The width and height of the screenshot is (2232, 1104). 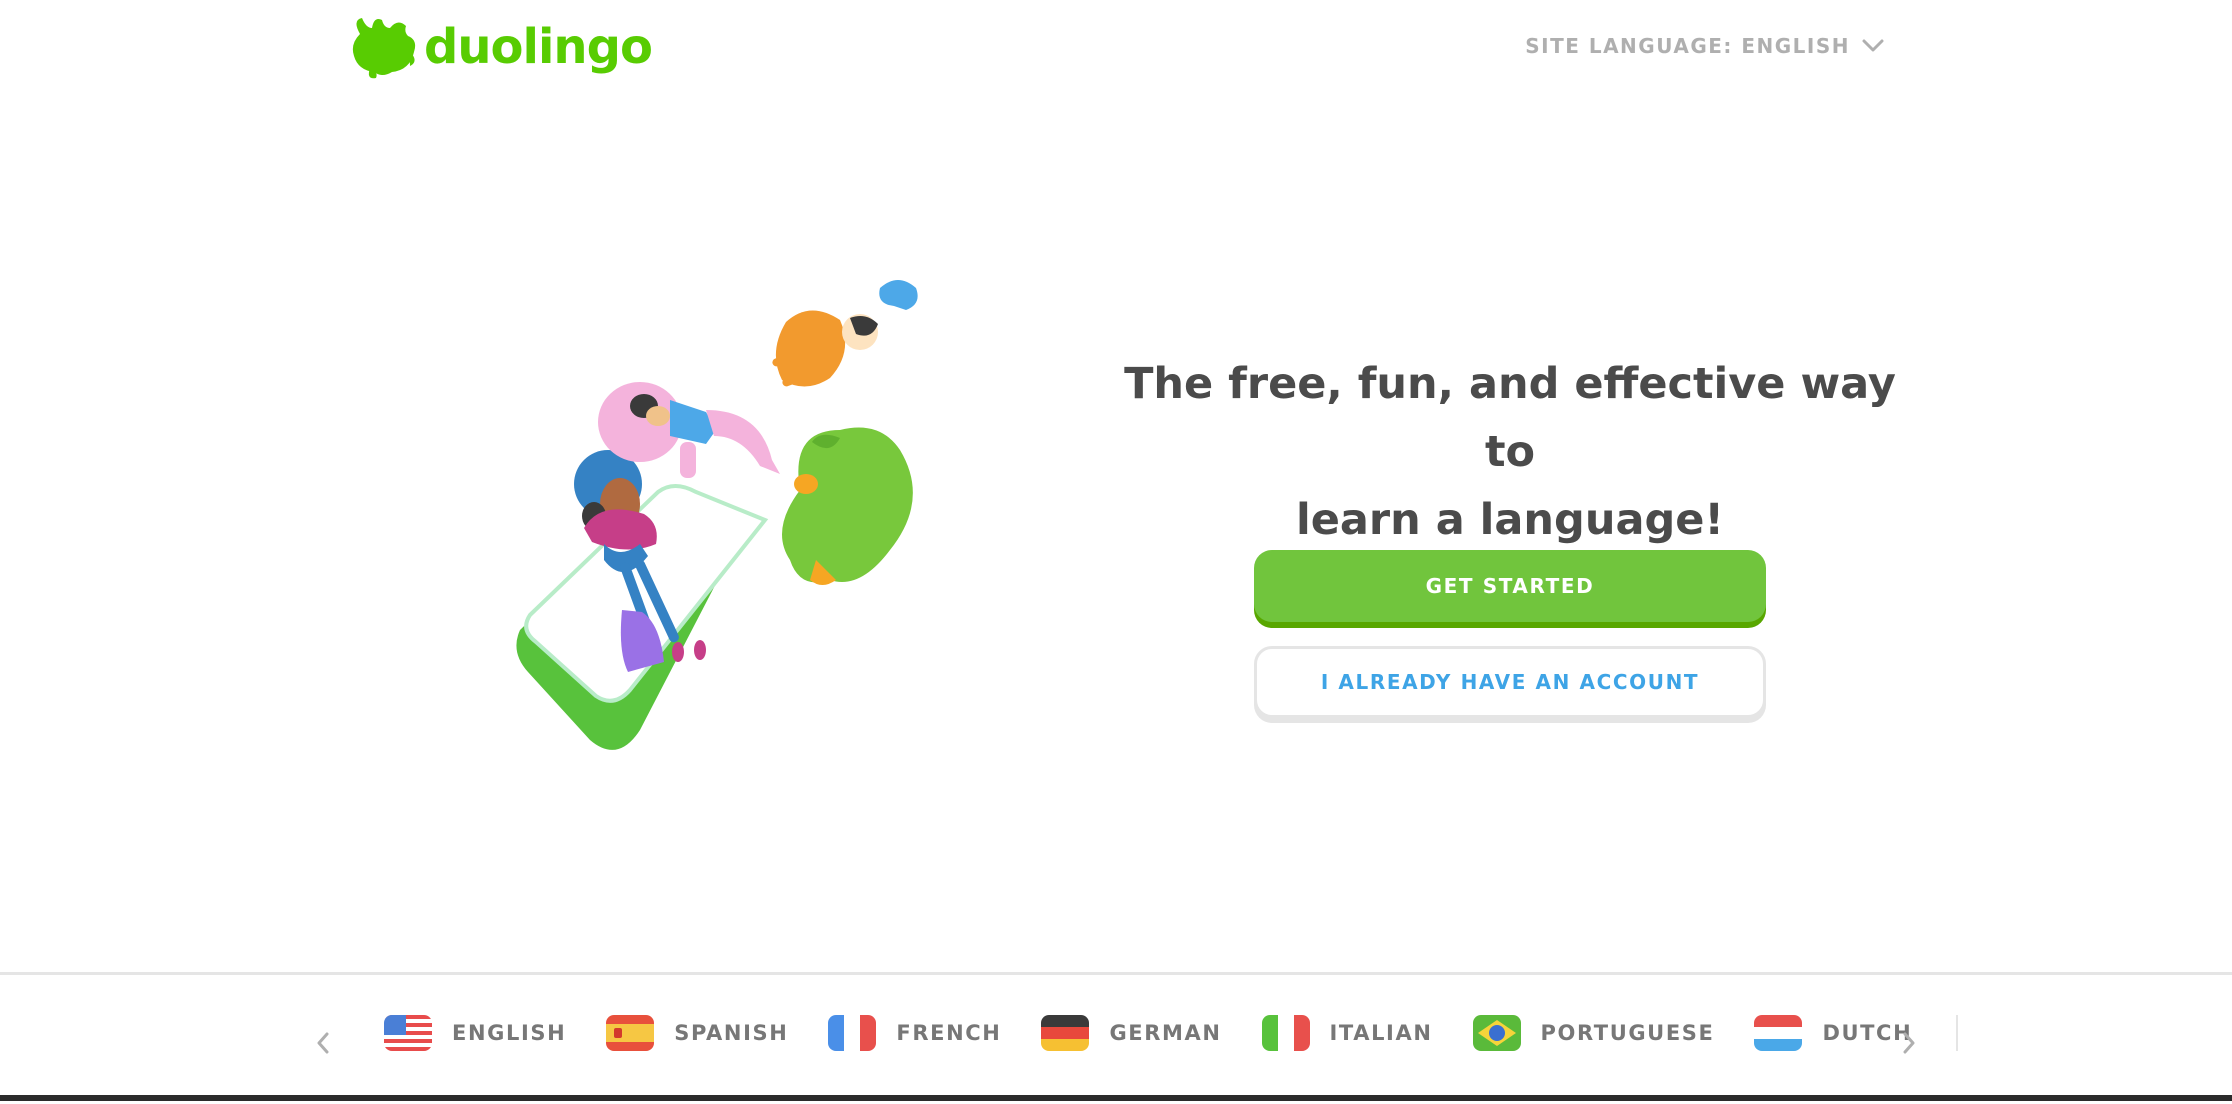 I want to click on strip-previous-button, so click(x=323, y=1043).